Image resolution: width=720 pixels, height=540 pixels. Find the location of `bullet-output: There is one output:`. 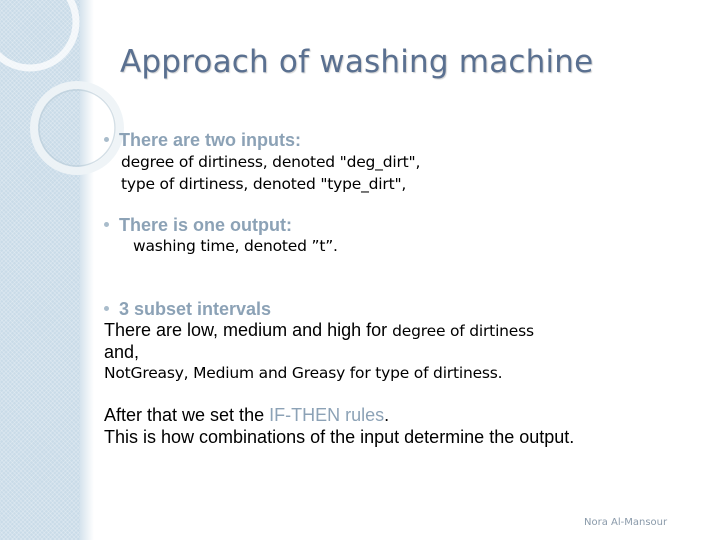

bullet-output: There is one output: is located at coordinates (198, 225).